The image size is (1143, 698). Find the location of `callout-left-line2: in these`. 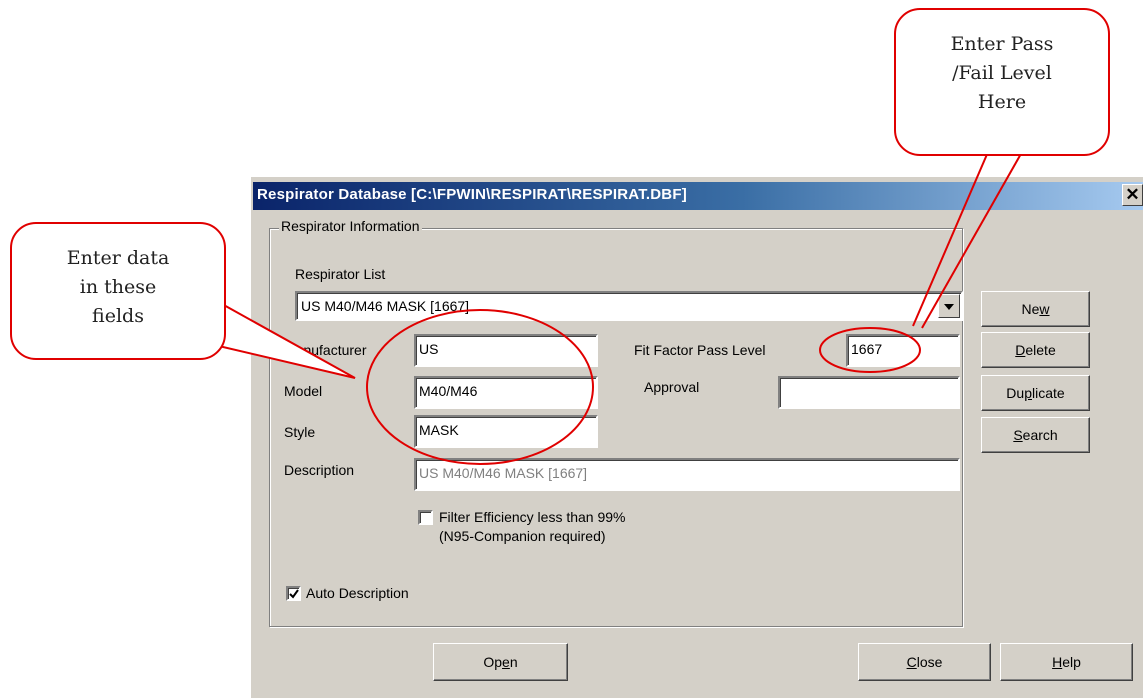

callout-left-line2: in these is located at coordinates (118, 287).